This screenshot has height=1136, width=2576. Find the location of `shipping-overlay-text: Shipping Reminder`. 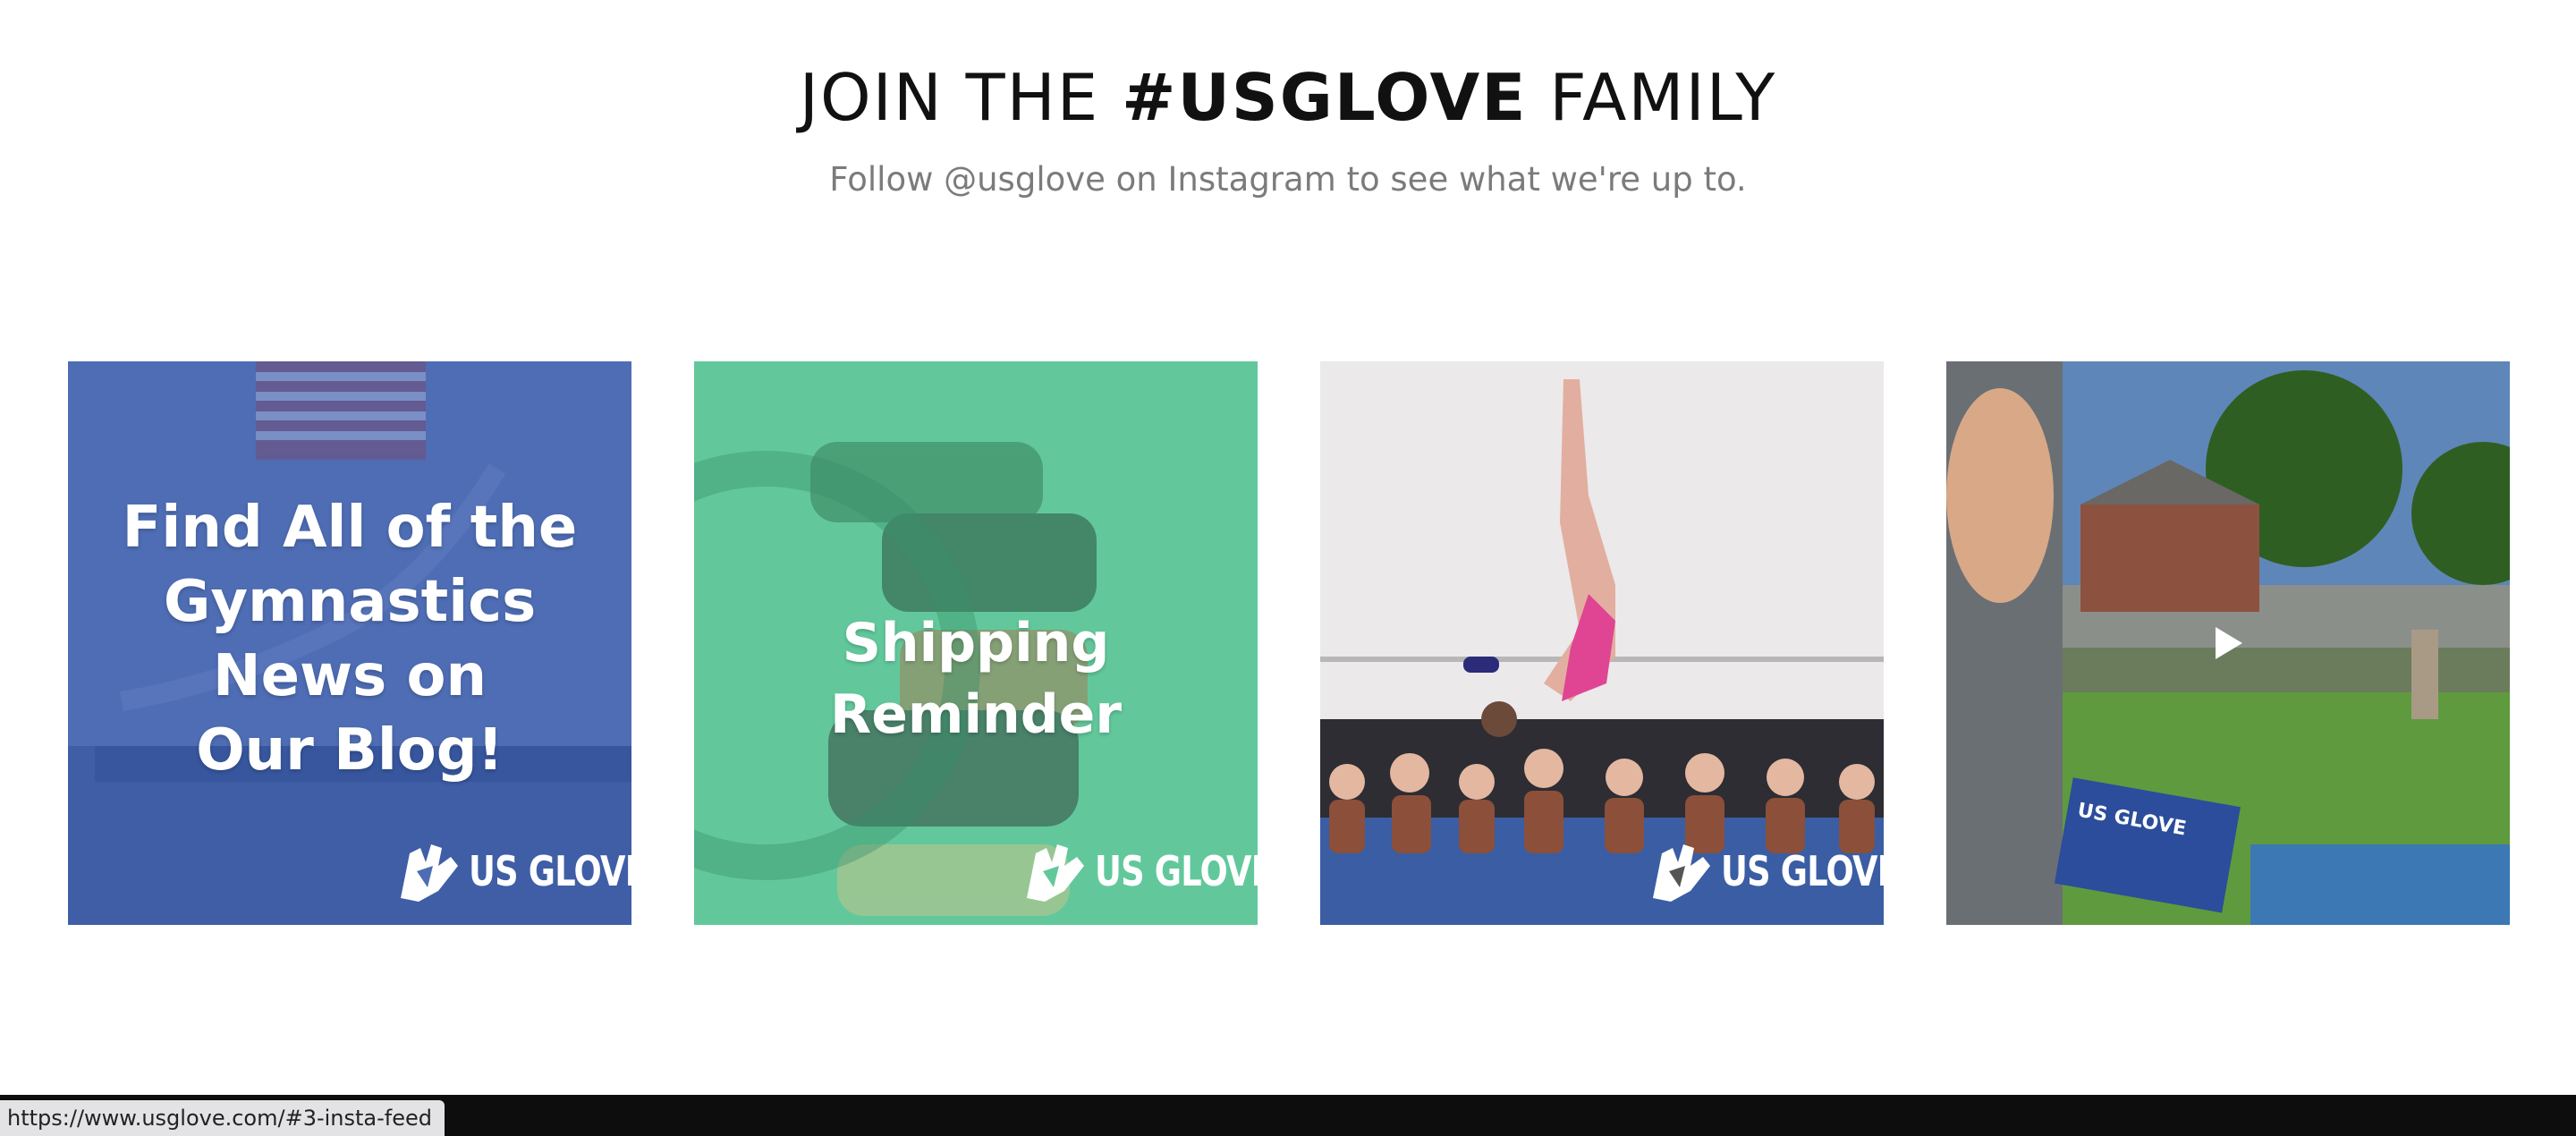

shipping-overlay-text: Shipping Reminder is located at coordinates (976, 679).